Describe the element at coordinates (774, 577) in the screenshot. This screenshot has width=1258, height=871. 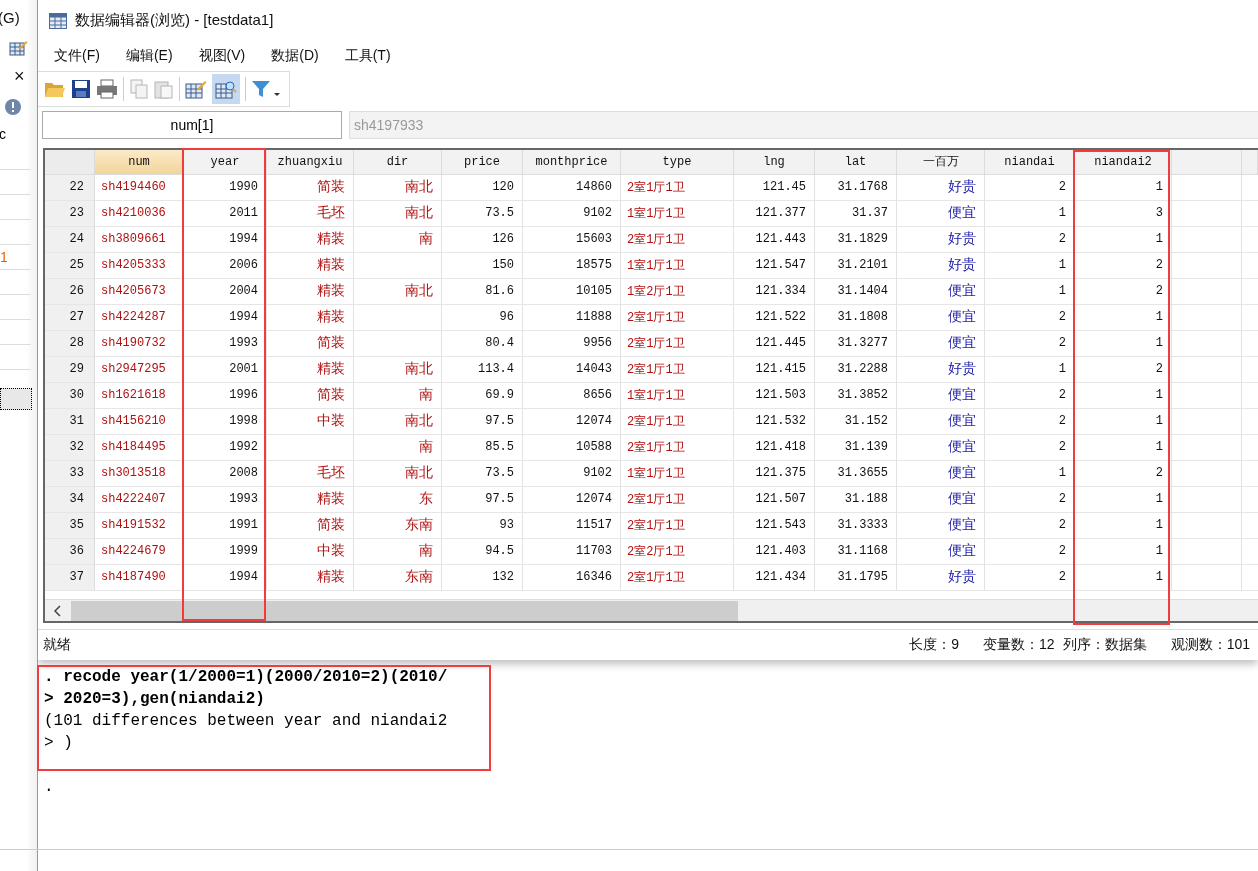
I see `table-cell: 121.434` at that location.